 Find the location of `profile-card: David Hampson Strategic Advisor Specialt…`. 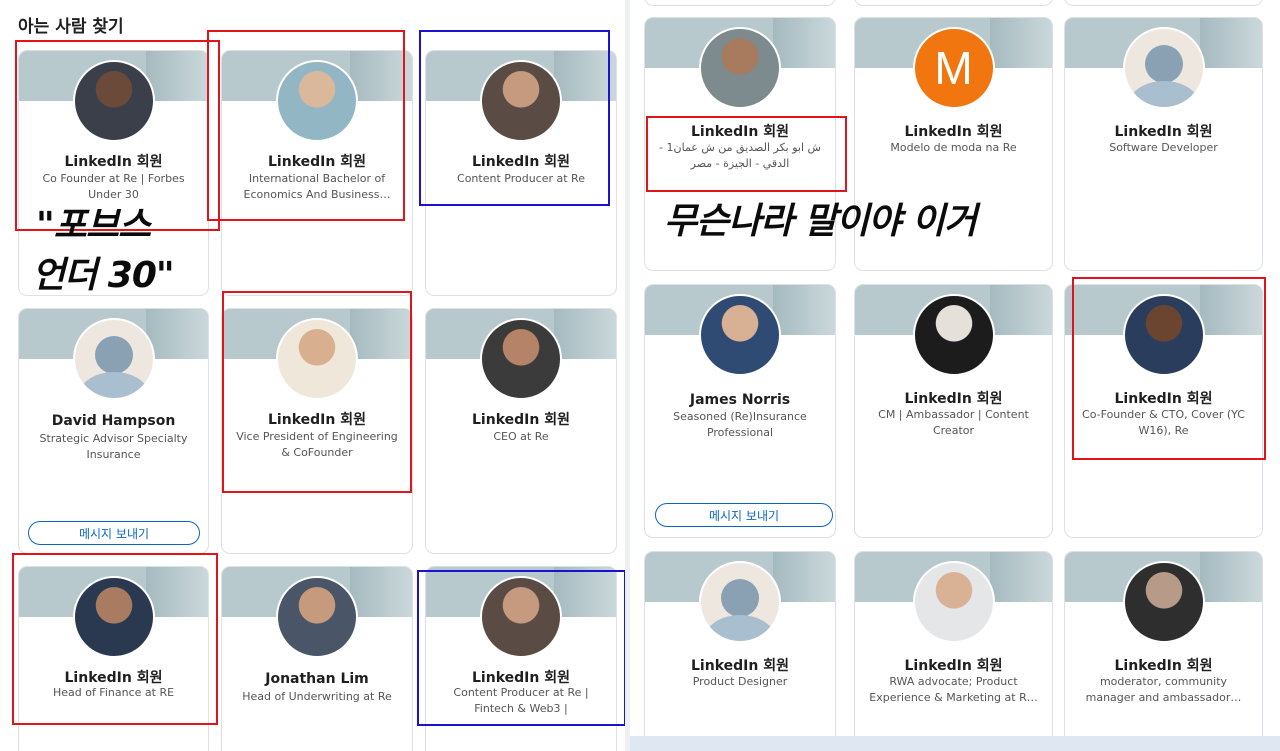

profile-card: David Hampson Strategic Advisor Specialt… is located at coordinates (113, 431).